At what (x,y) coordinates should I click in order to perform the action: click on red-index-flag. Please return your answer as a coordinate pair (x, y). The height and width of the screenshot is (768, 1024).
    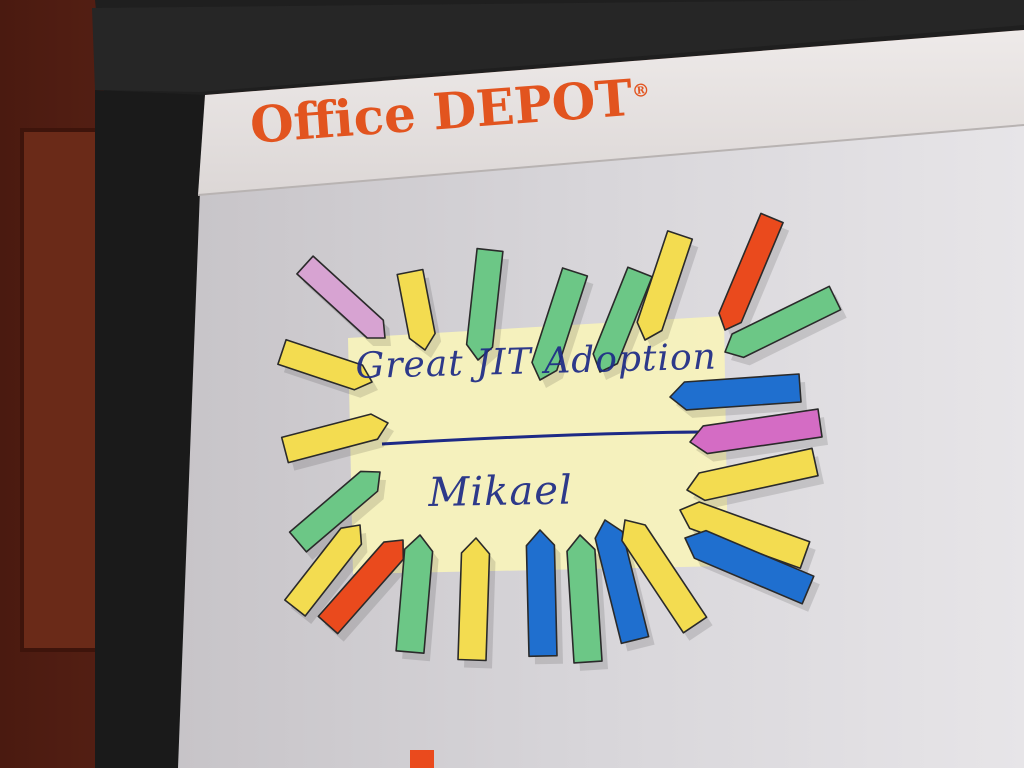
    Looking at the image, I should click on (422, 759).